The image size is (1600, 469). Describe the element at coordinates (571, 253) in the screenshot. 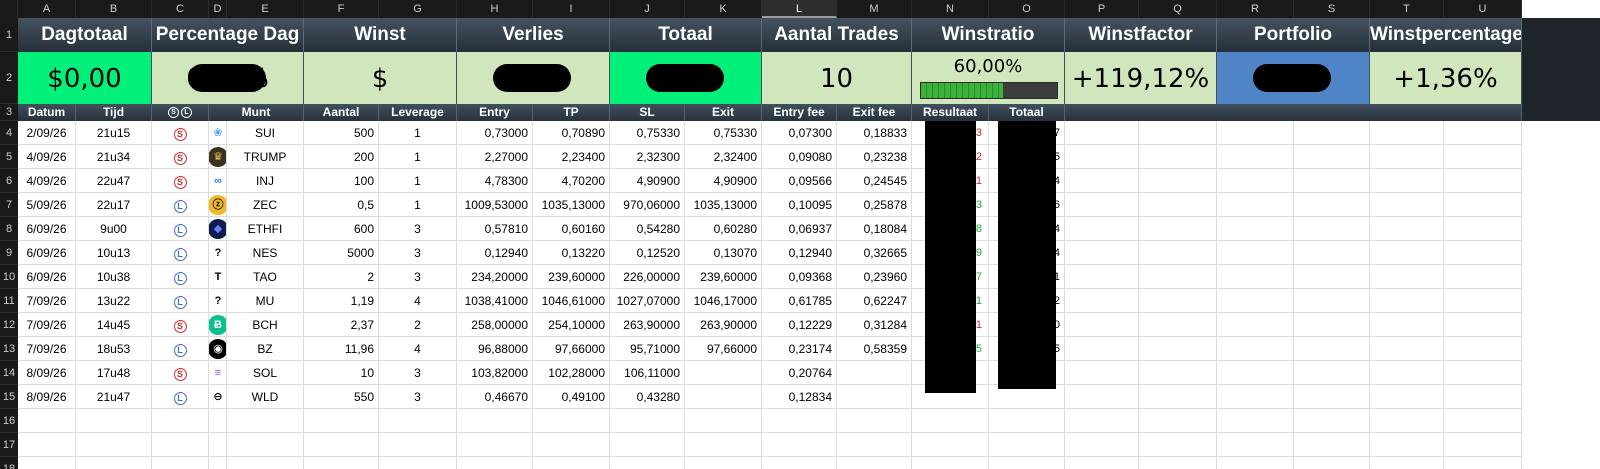

I see `cell-tp: 0,13220` at that location.